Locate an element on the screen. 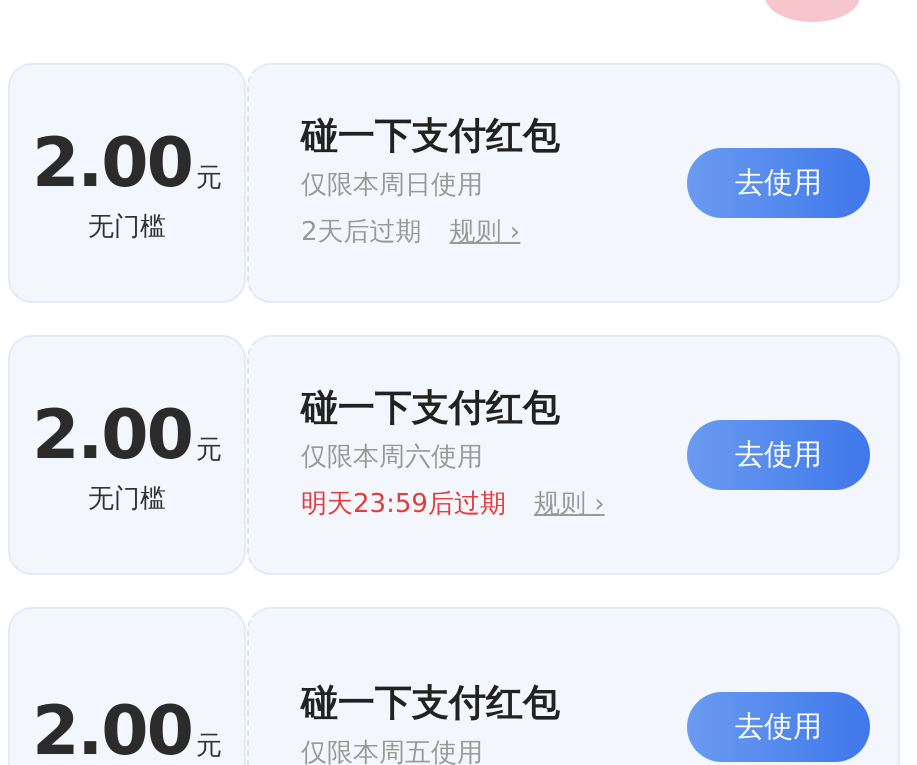  validity-text: 仅限本周五使用 is located at coordinates (392, 750).